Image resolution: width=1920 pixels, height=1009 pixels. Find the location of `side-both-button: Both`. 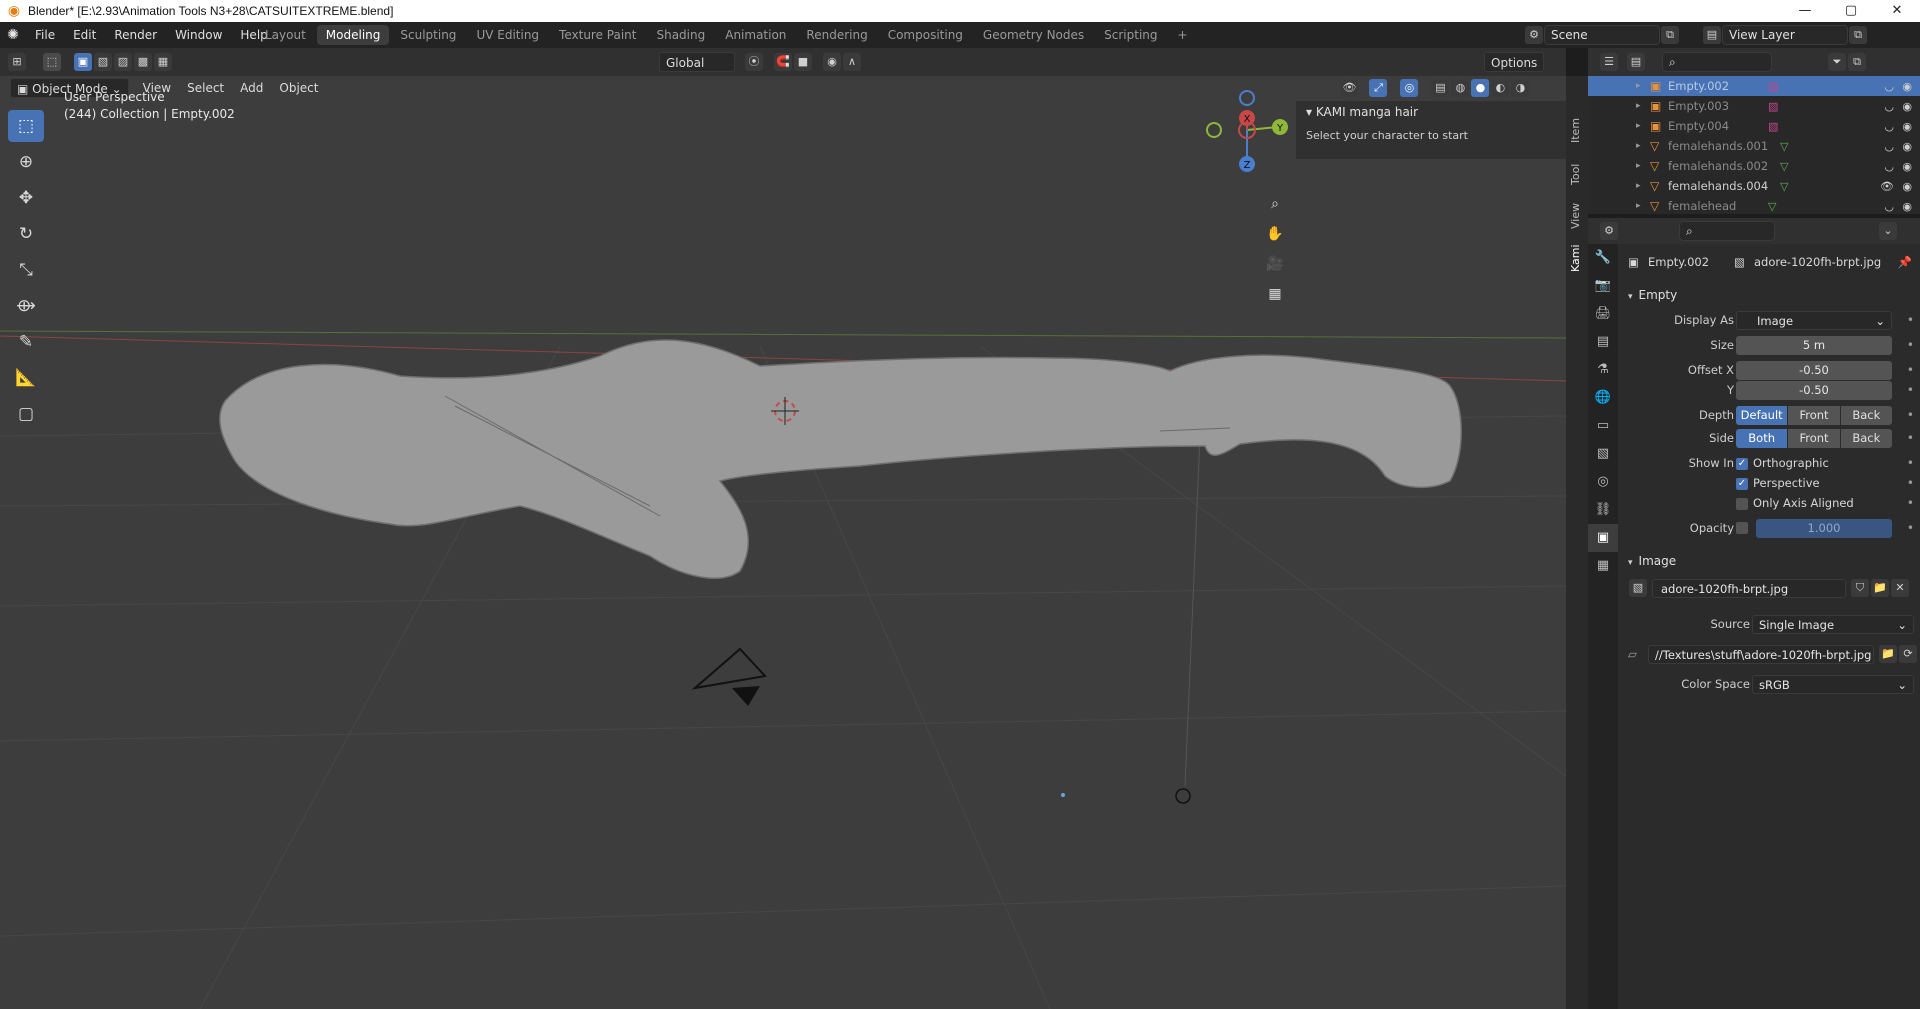

side-both-button: Both is located at coordinates (1762, 438).